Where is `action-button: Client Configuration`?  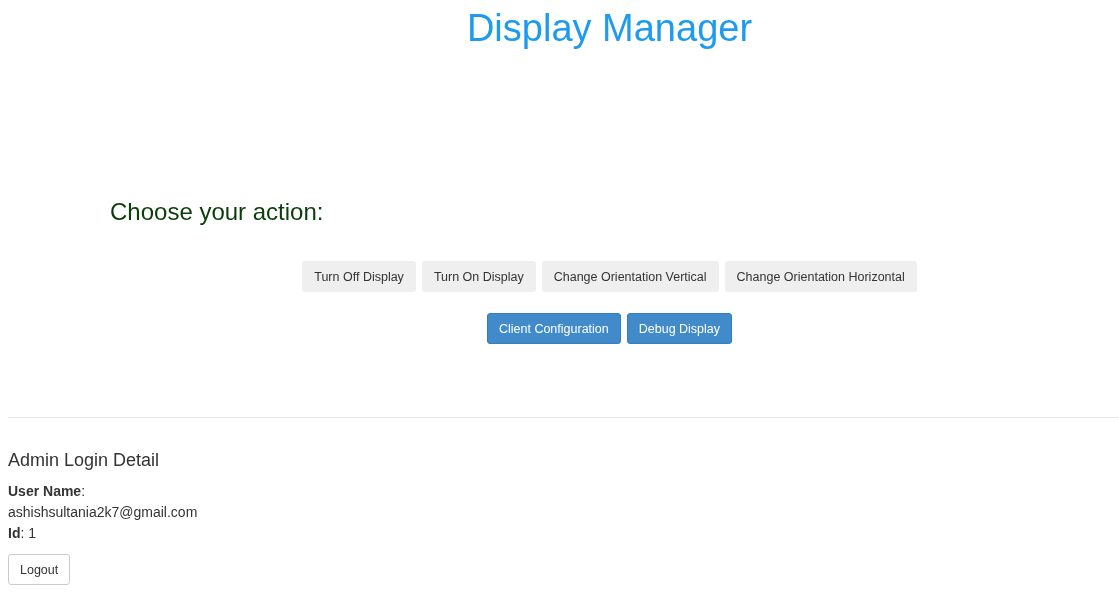
action-button: Client Configuration is located at coordinates (553, 328).